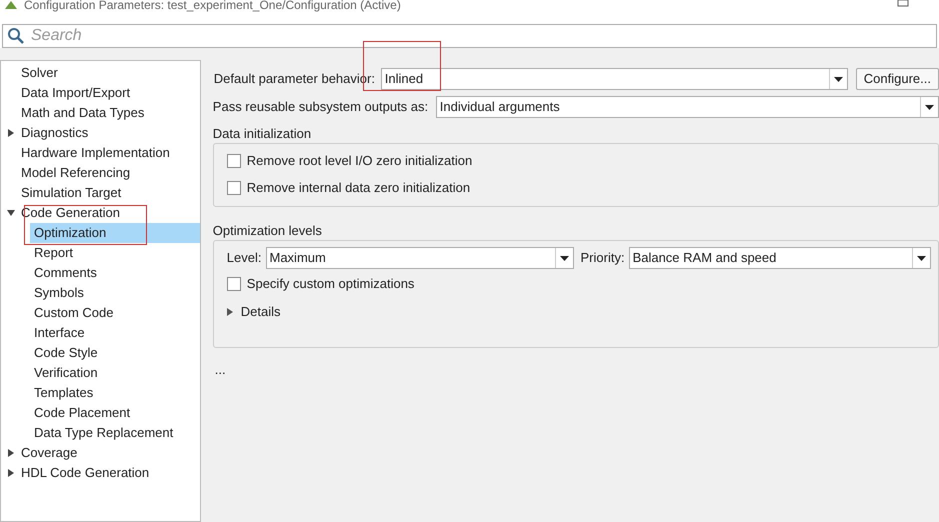 Image resolution: width=939 pixels, height=522 pixels. Describe the element at coordinates (359, 161) in the screenshot. I see `checkbox-label: Remove root level I/O zero initialization` at that location.